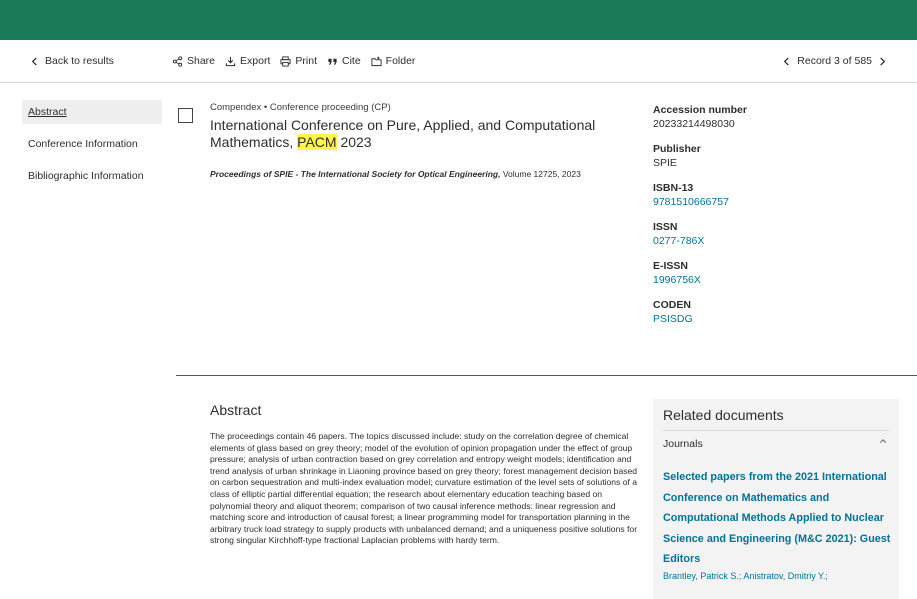 The width and height of the screenshot is (917, 599). I want to click on source-volume: Volume 12725, 2023, so click(540, 174).